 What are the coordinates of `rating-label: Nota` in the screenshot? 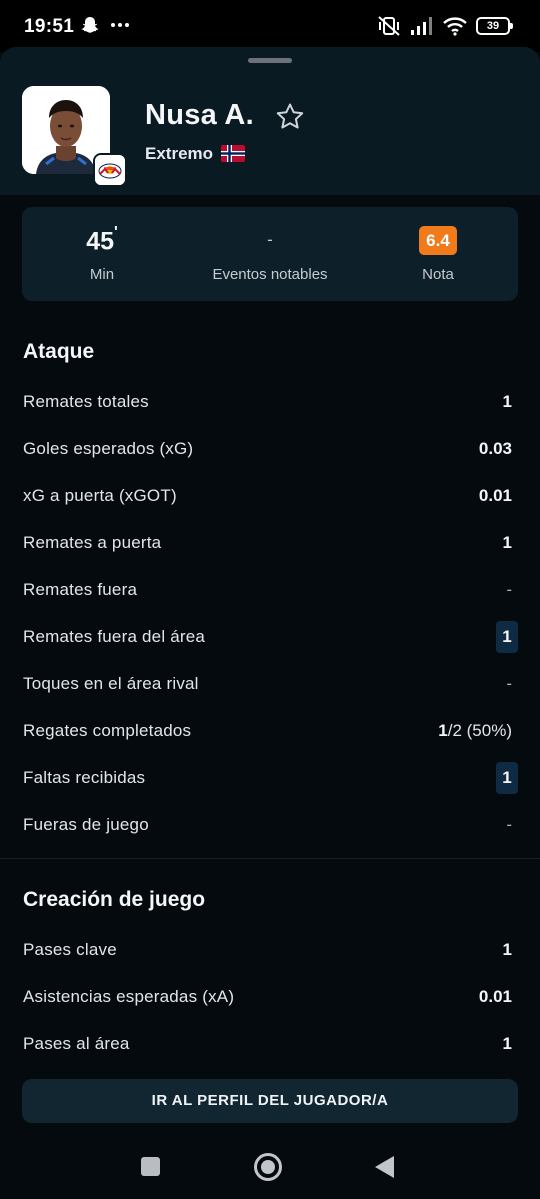 It's located at (438, 274).